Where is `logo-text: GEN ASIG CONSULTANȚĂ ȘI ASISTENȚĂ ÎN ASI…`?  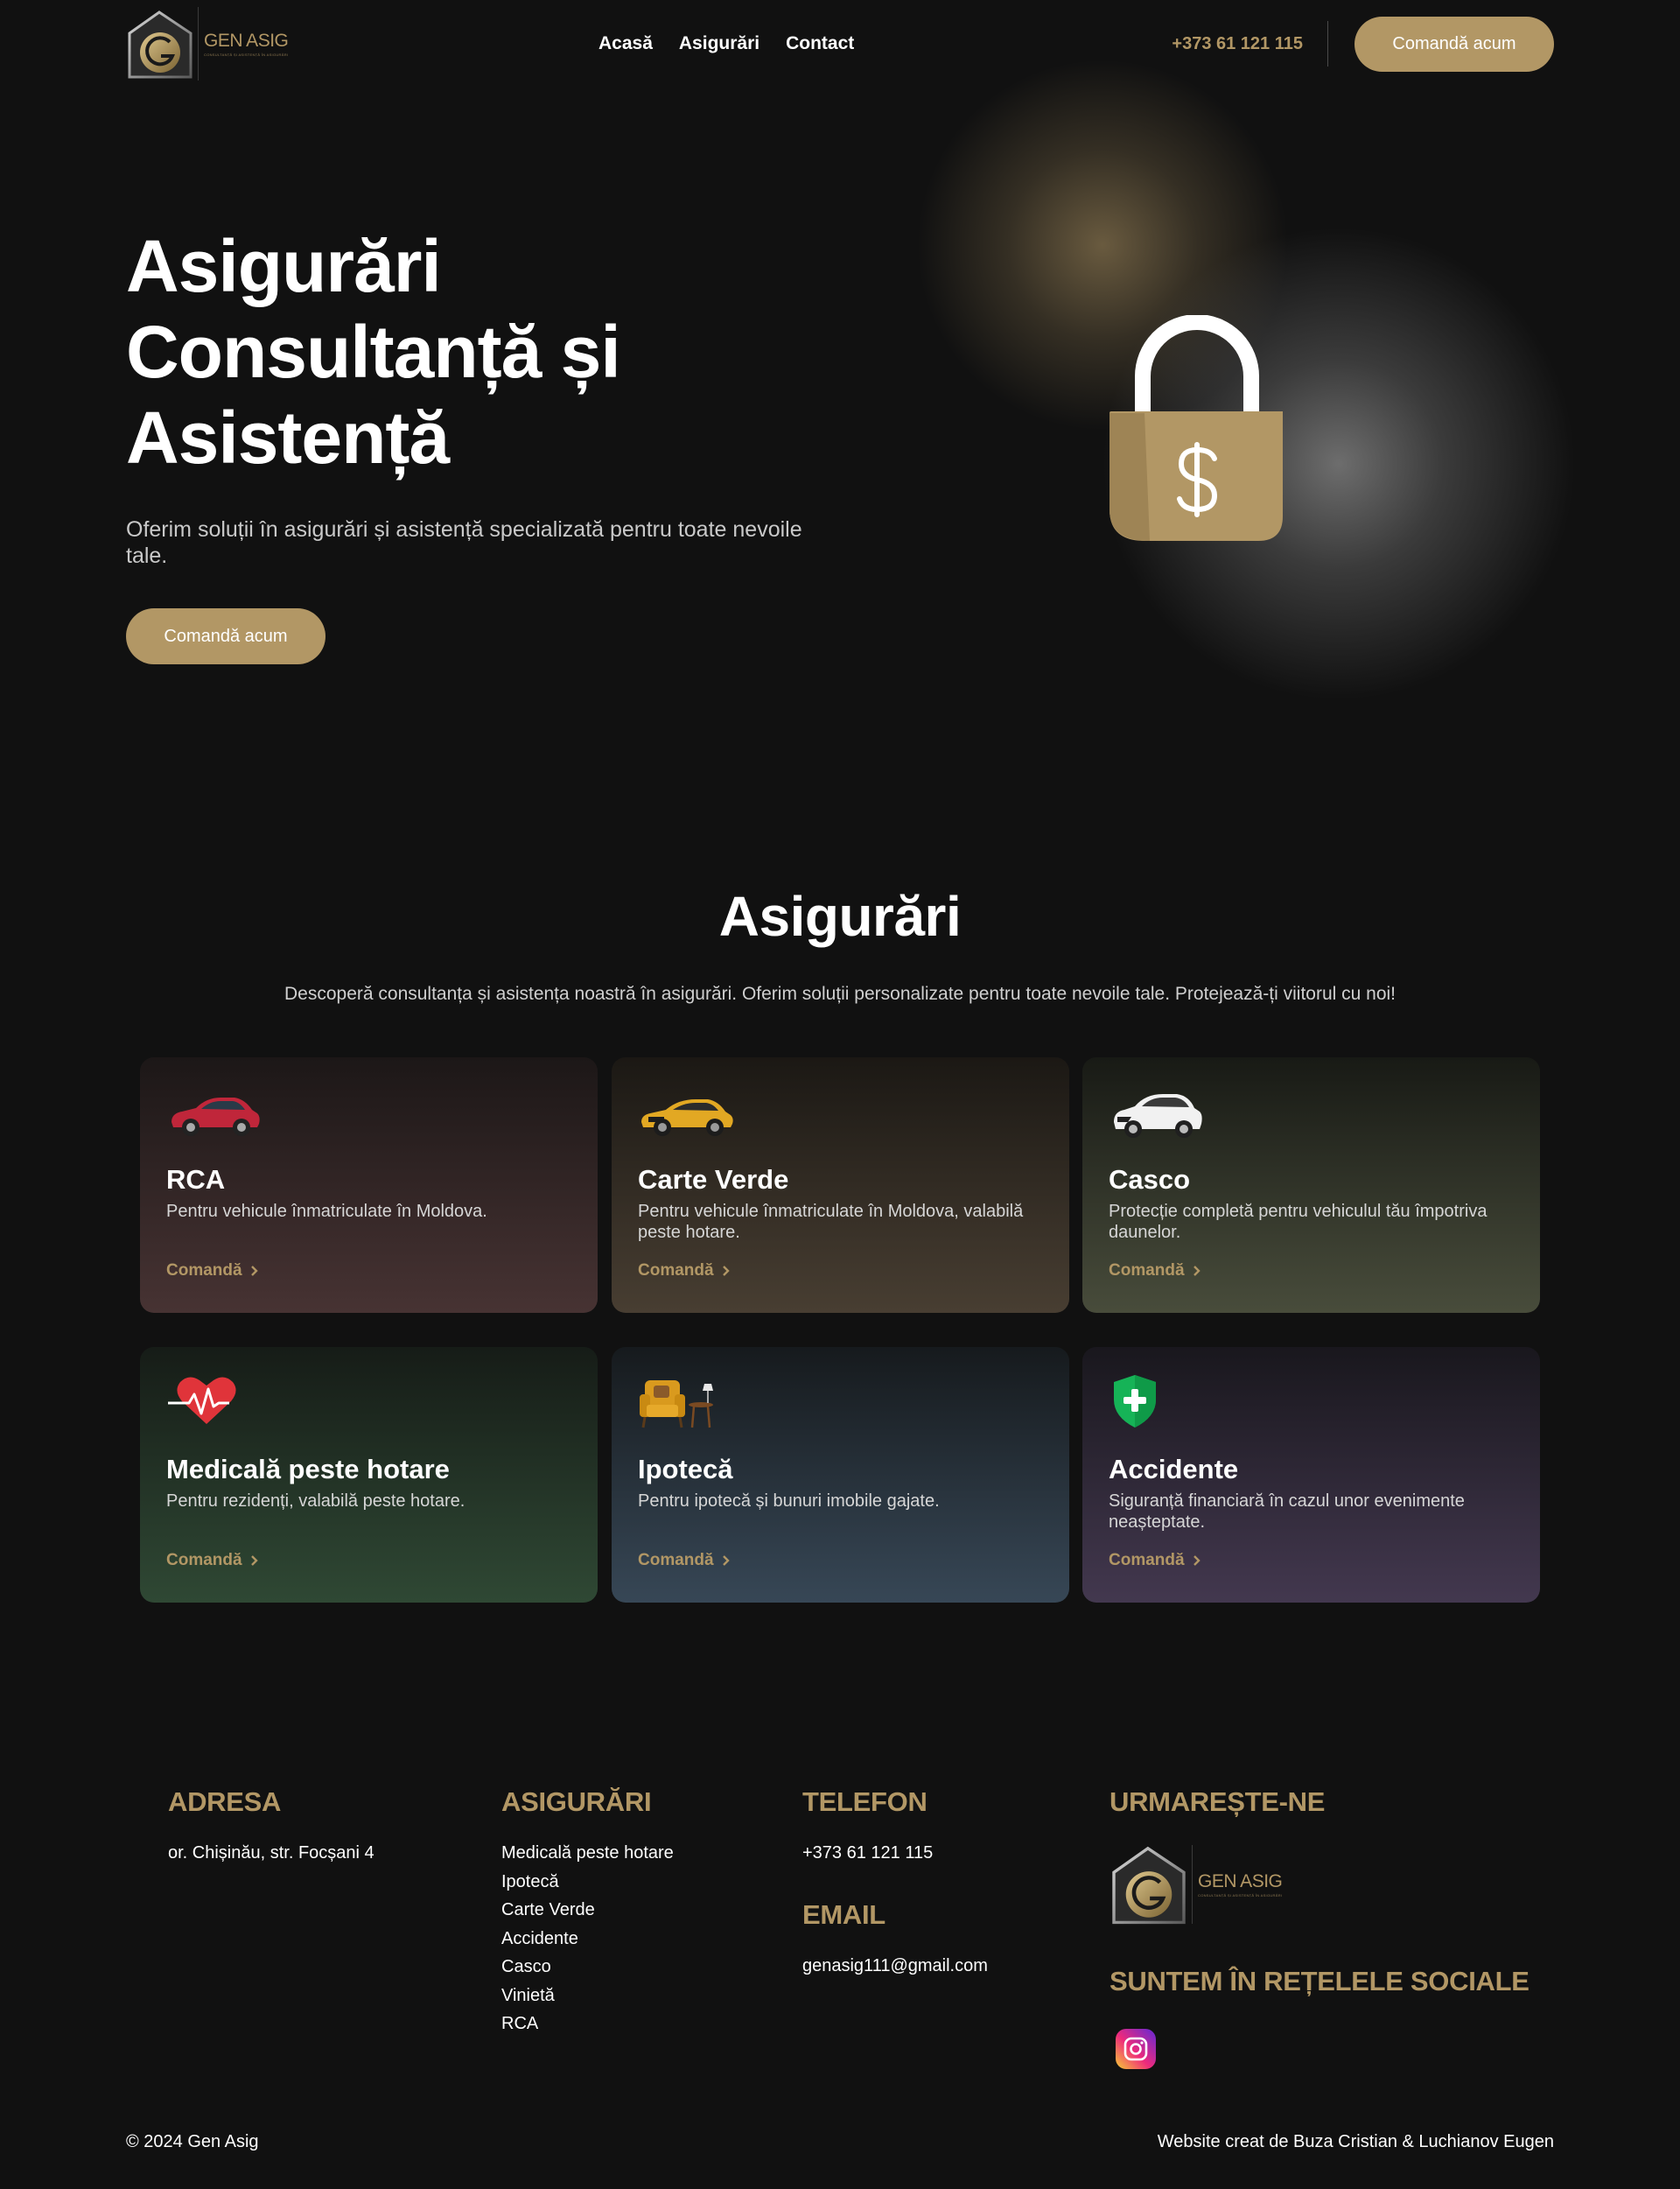
logo-text: GEN ASIG CONSULTANȚĂ ȘI ASISTENȚĂ ÎN ASI… is located at coordinates (243, 44).